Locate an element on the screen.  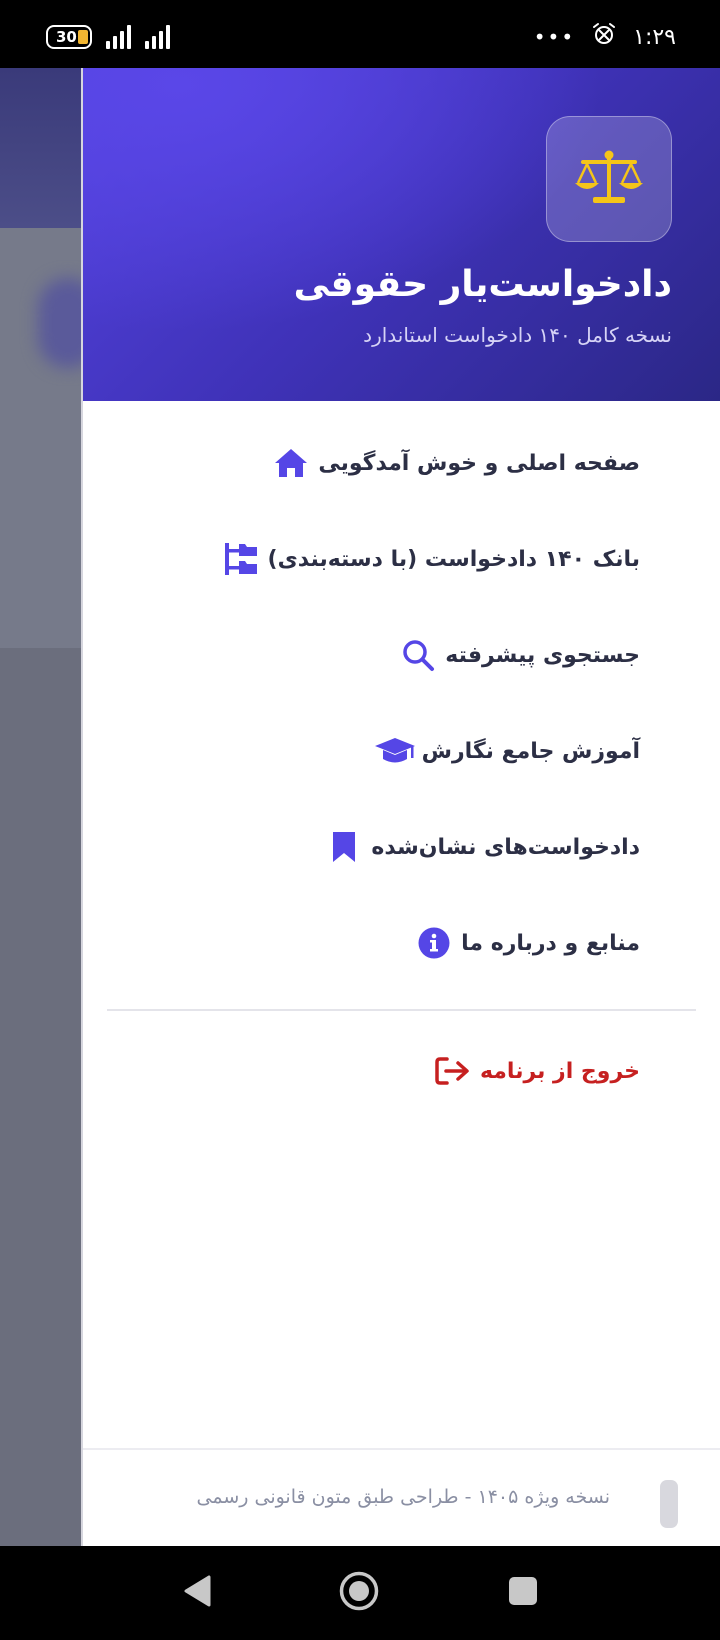
menu-item-exit: خروج از برنامه is located at coordinates (536, 1071).